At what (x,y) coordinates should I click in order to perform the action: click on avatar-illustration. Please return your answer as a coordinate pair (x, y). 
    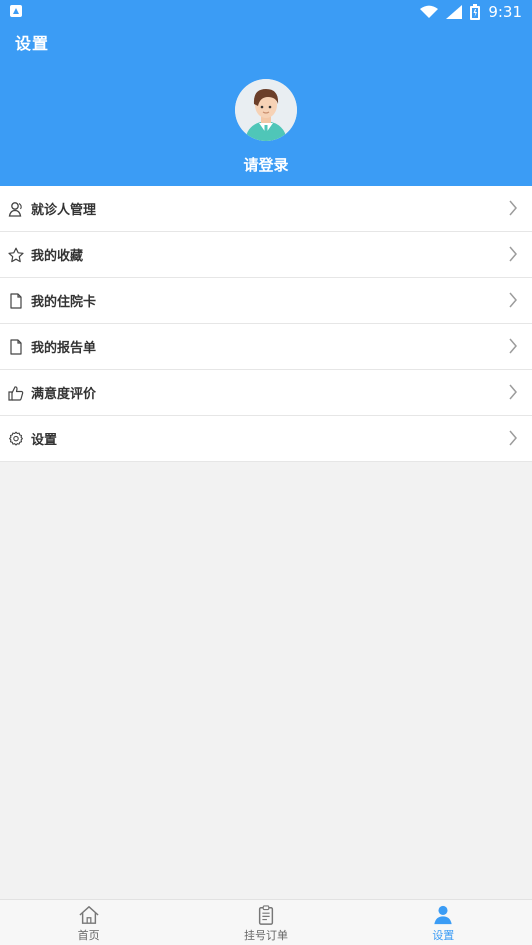
    Looking at the image, I should click on (266, 110).